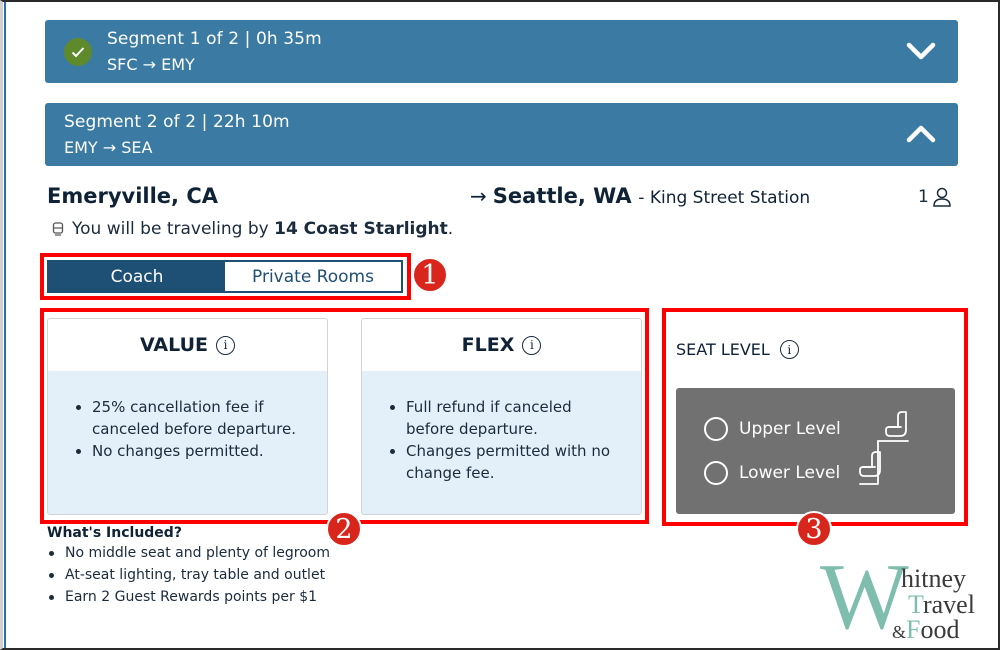 The image size is (1000, 650). What do you see at coordinates (562, 196) in the screenshot?
I see `destination-city: Seattle, WA` at bounding box center [562, 196].